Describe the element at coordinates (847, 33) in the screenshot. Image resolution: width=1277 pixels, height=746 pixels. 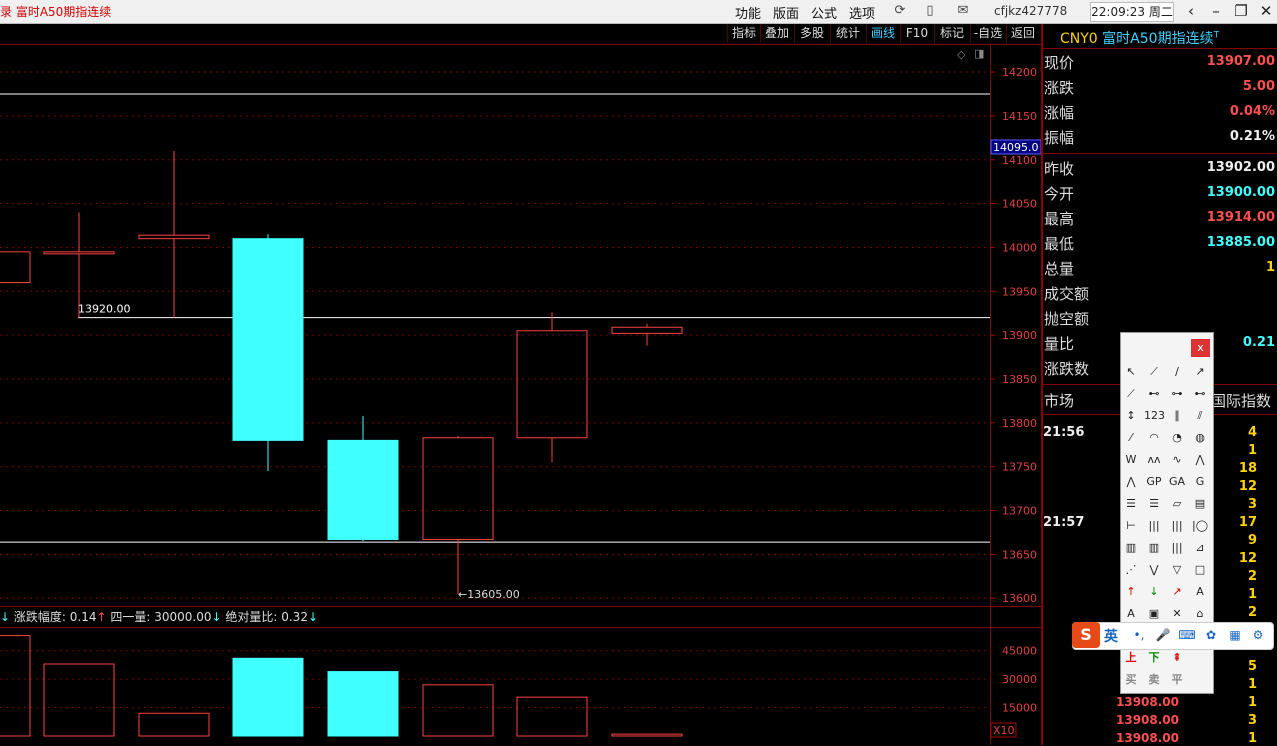
I see `tab-stats: 统计` at that location.